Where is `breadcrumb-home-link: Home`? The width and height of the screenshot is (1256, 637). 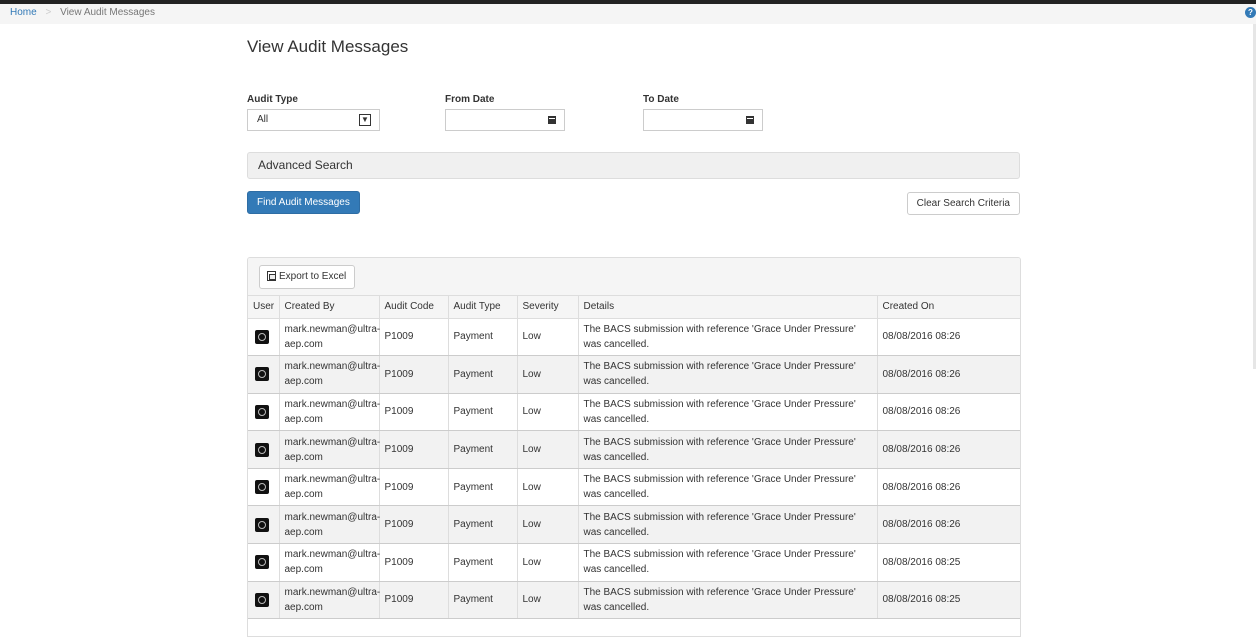
breadcrumb-home-link: Home is located at coordinates (23, 12).